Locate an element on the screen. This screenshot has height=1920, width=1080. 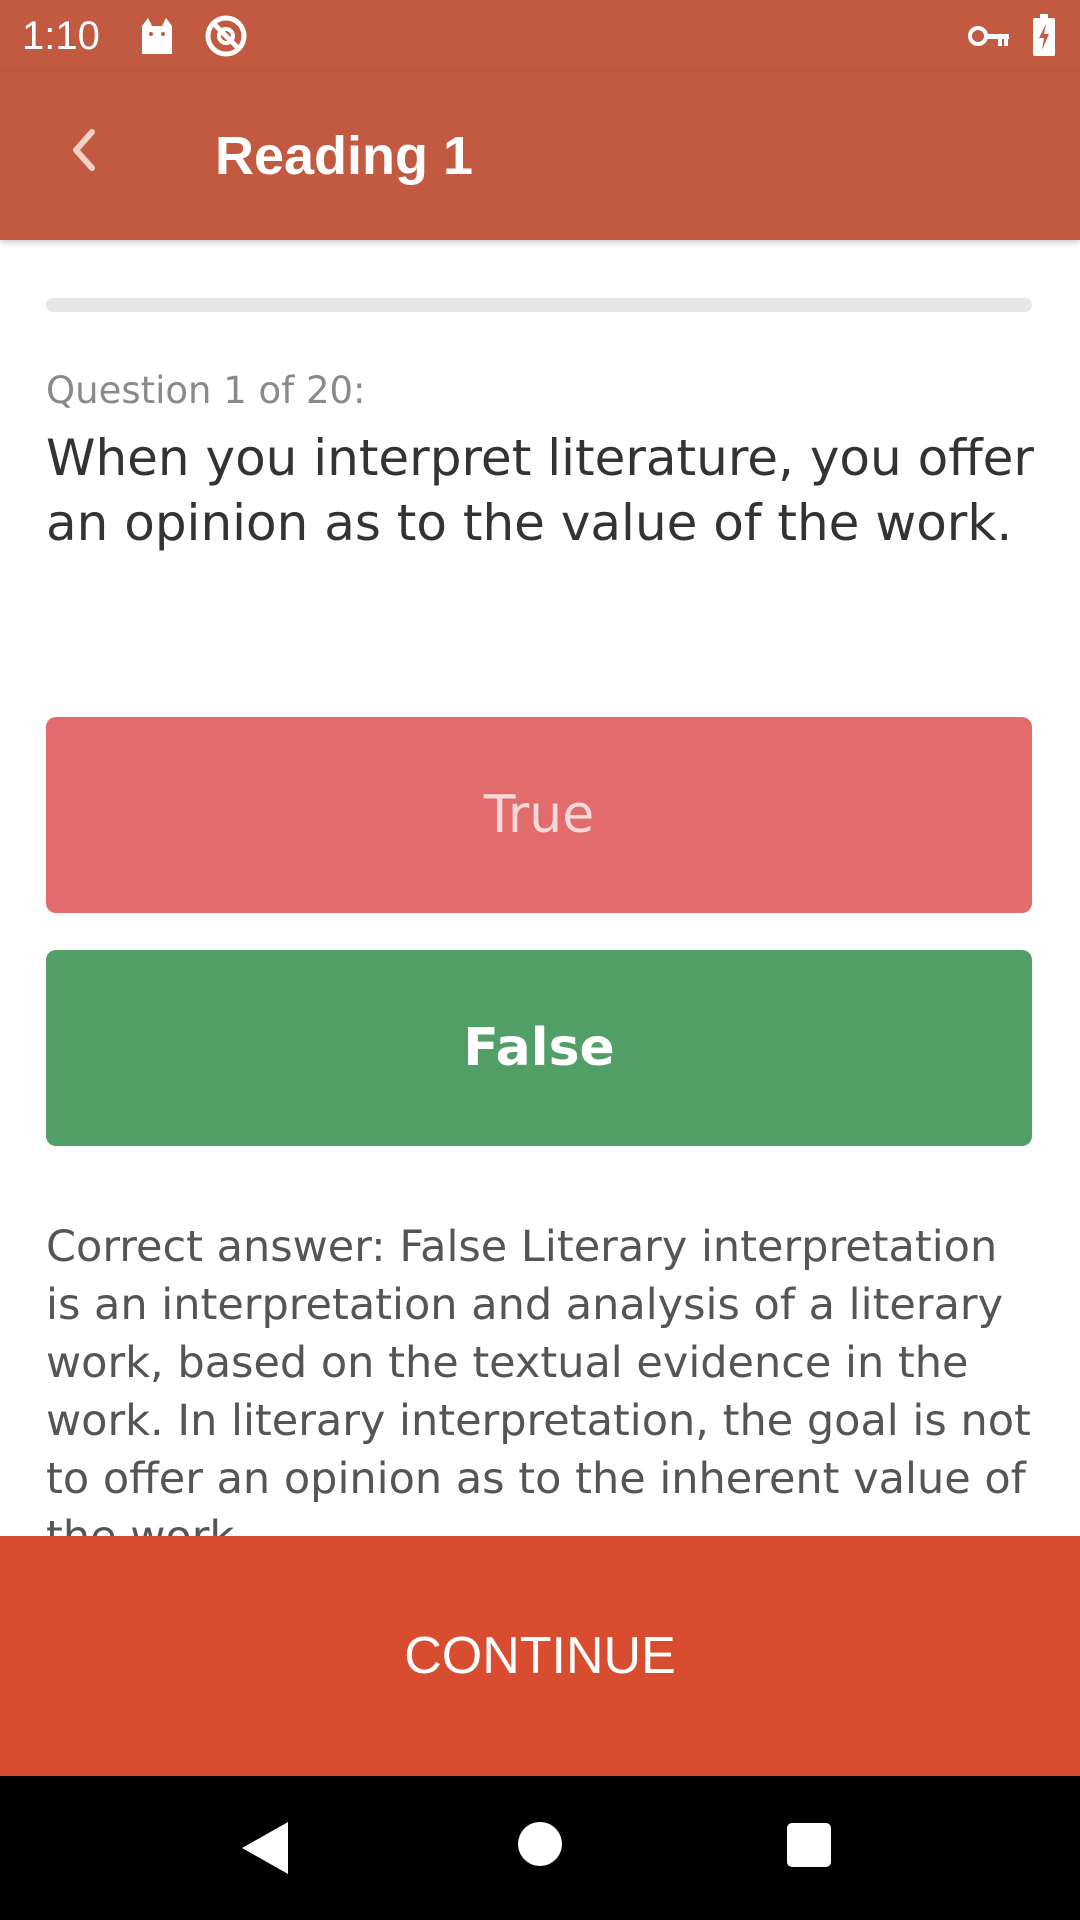
continue-label: CONTINUE is located at coordinates (540, 1656).